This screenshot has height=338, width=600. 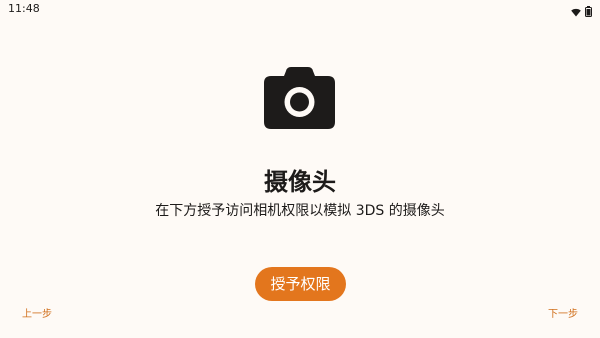 I want to click on grant-permission-button: 授予权限, so click(x=300, y=284).